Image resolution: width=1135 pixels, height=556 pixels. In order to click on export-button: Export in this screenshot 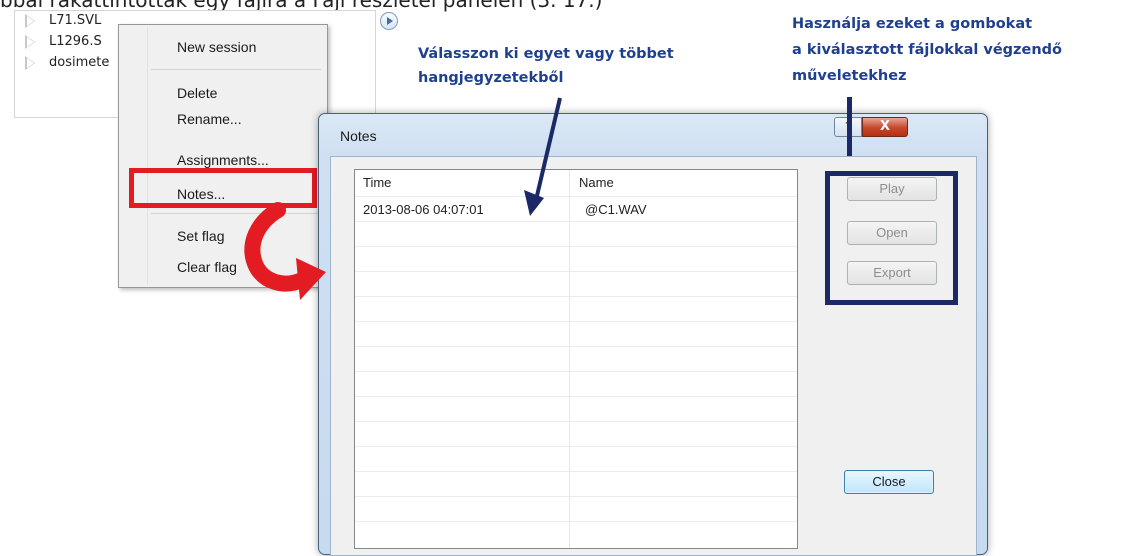, I will do `click(892, 273)`.